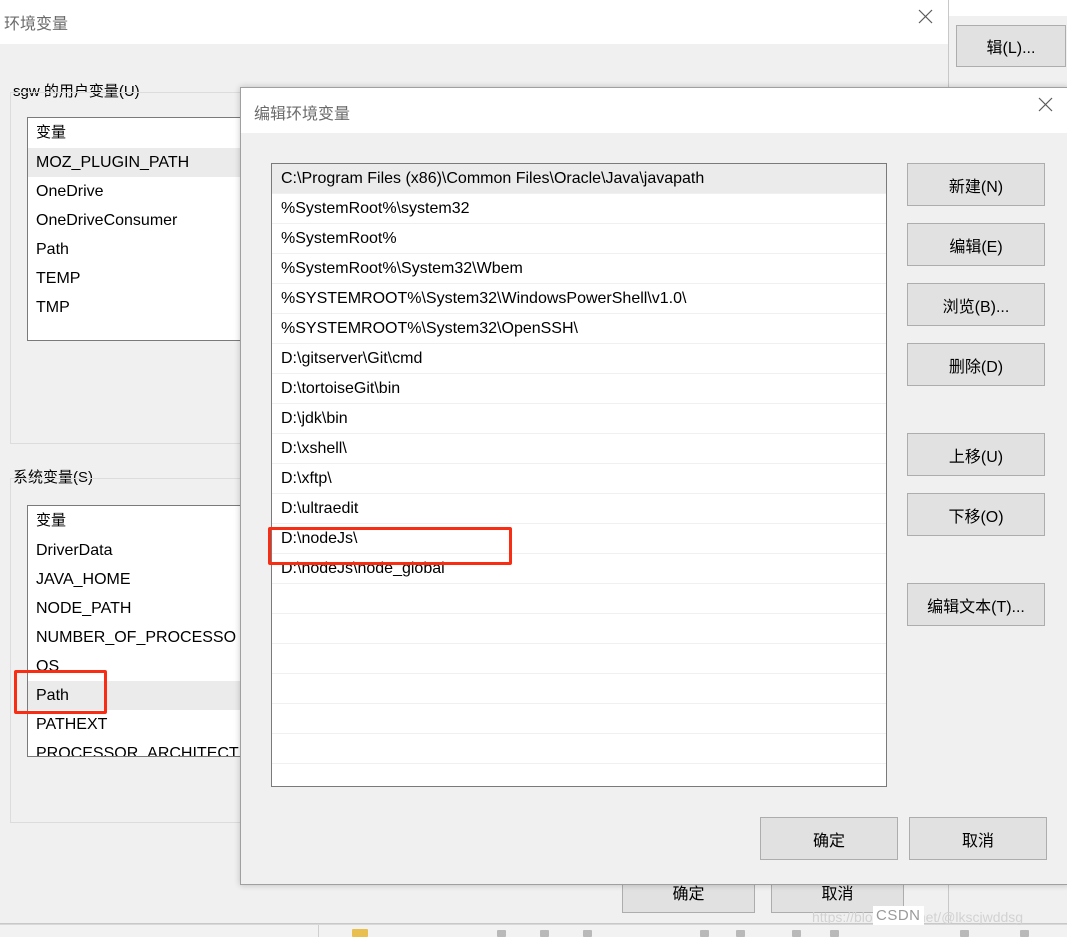 This screenshot has height=937, width=1067. Describe the element at coordinates (579, 509) in the screenshot. I see `list-item: D:\ultraedit` at that location.